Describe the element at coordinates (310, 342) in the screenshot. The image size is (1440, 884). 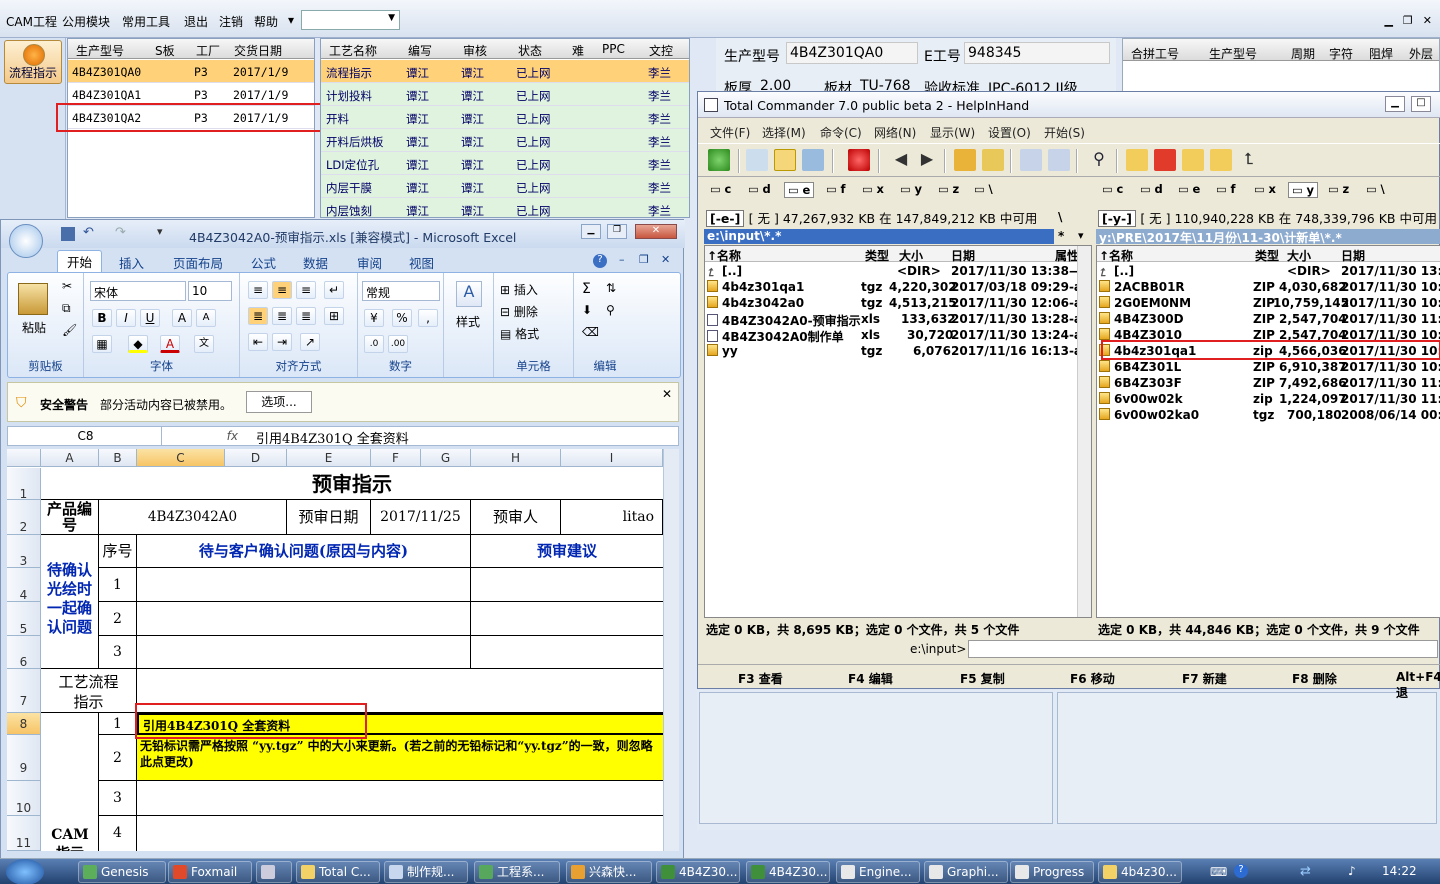
I see `orientation-icon: ↗` at that location.